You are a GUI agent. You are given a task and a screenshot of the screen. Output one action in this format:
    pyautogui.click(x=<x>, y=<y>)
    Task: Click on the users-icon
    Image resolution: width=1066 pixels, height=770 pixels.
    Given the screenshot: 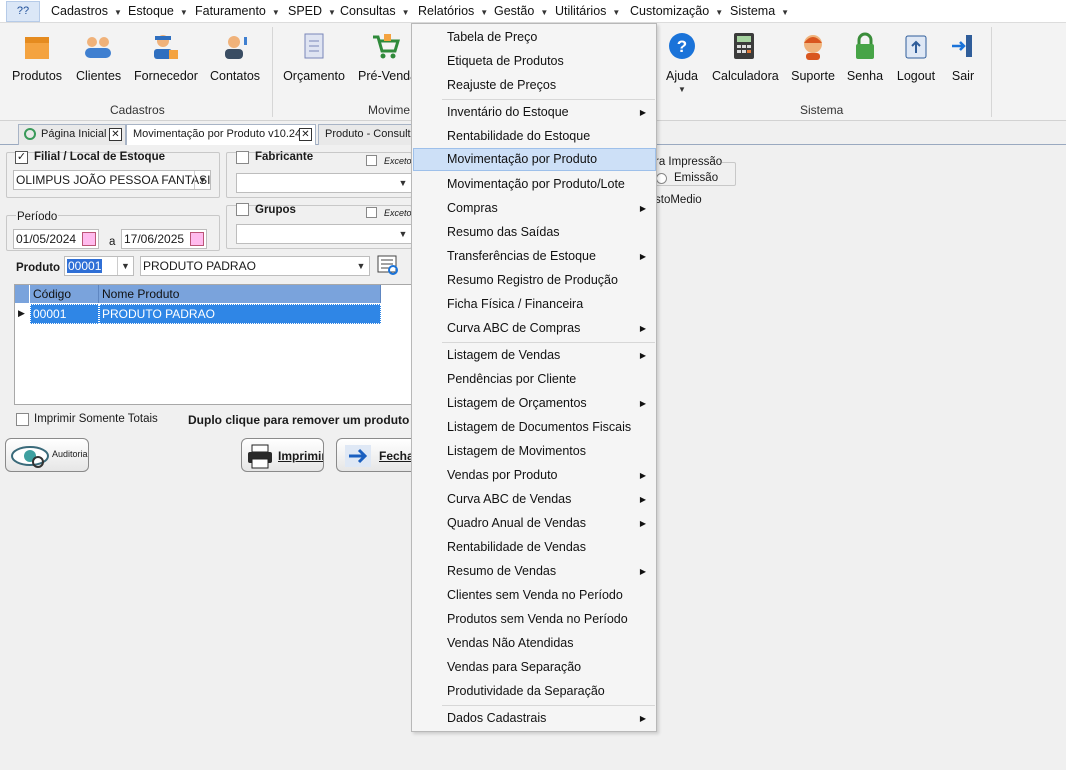 What is the action you would take?
    pyautogui.click(x=98, y=46)
    